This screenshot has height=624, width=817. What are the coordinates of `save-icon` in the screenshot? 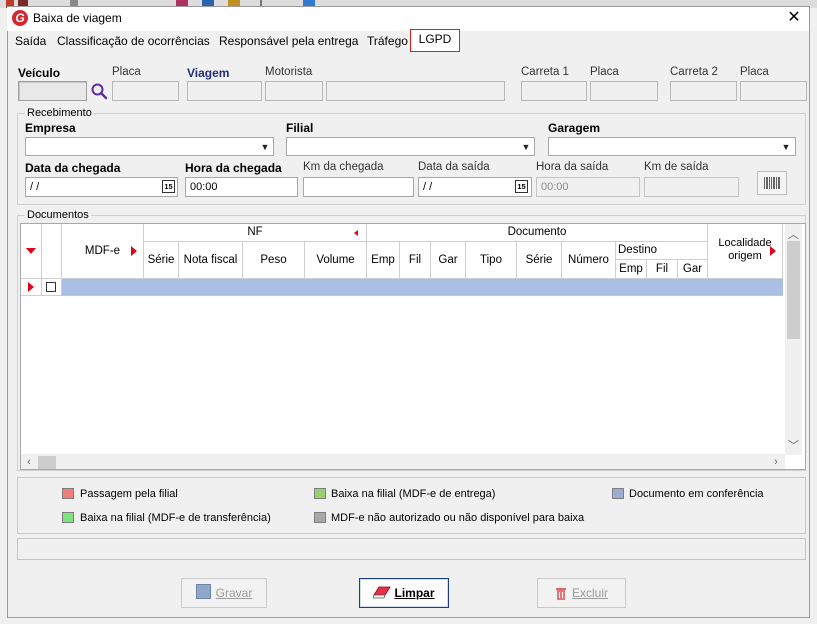 It's located at (203, 591).